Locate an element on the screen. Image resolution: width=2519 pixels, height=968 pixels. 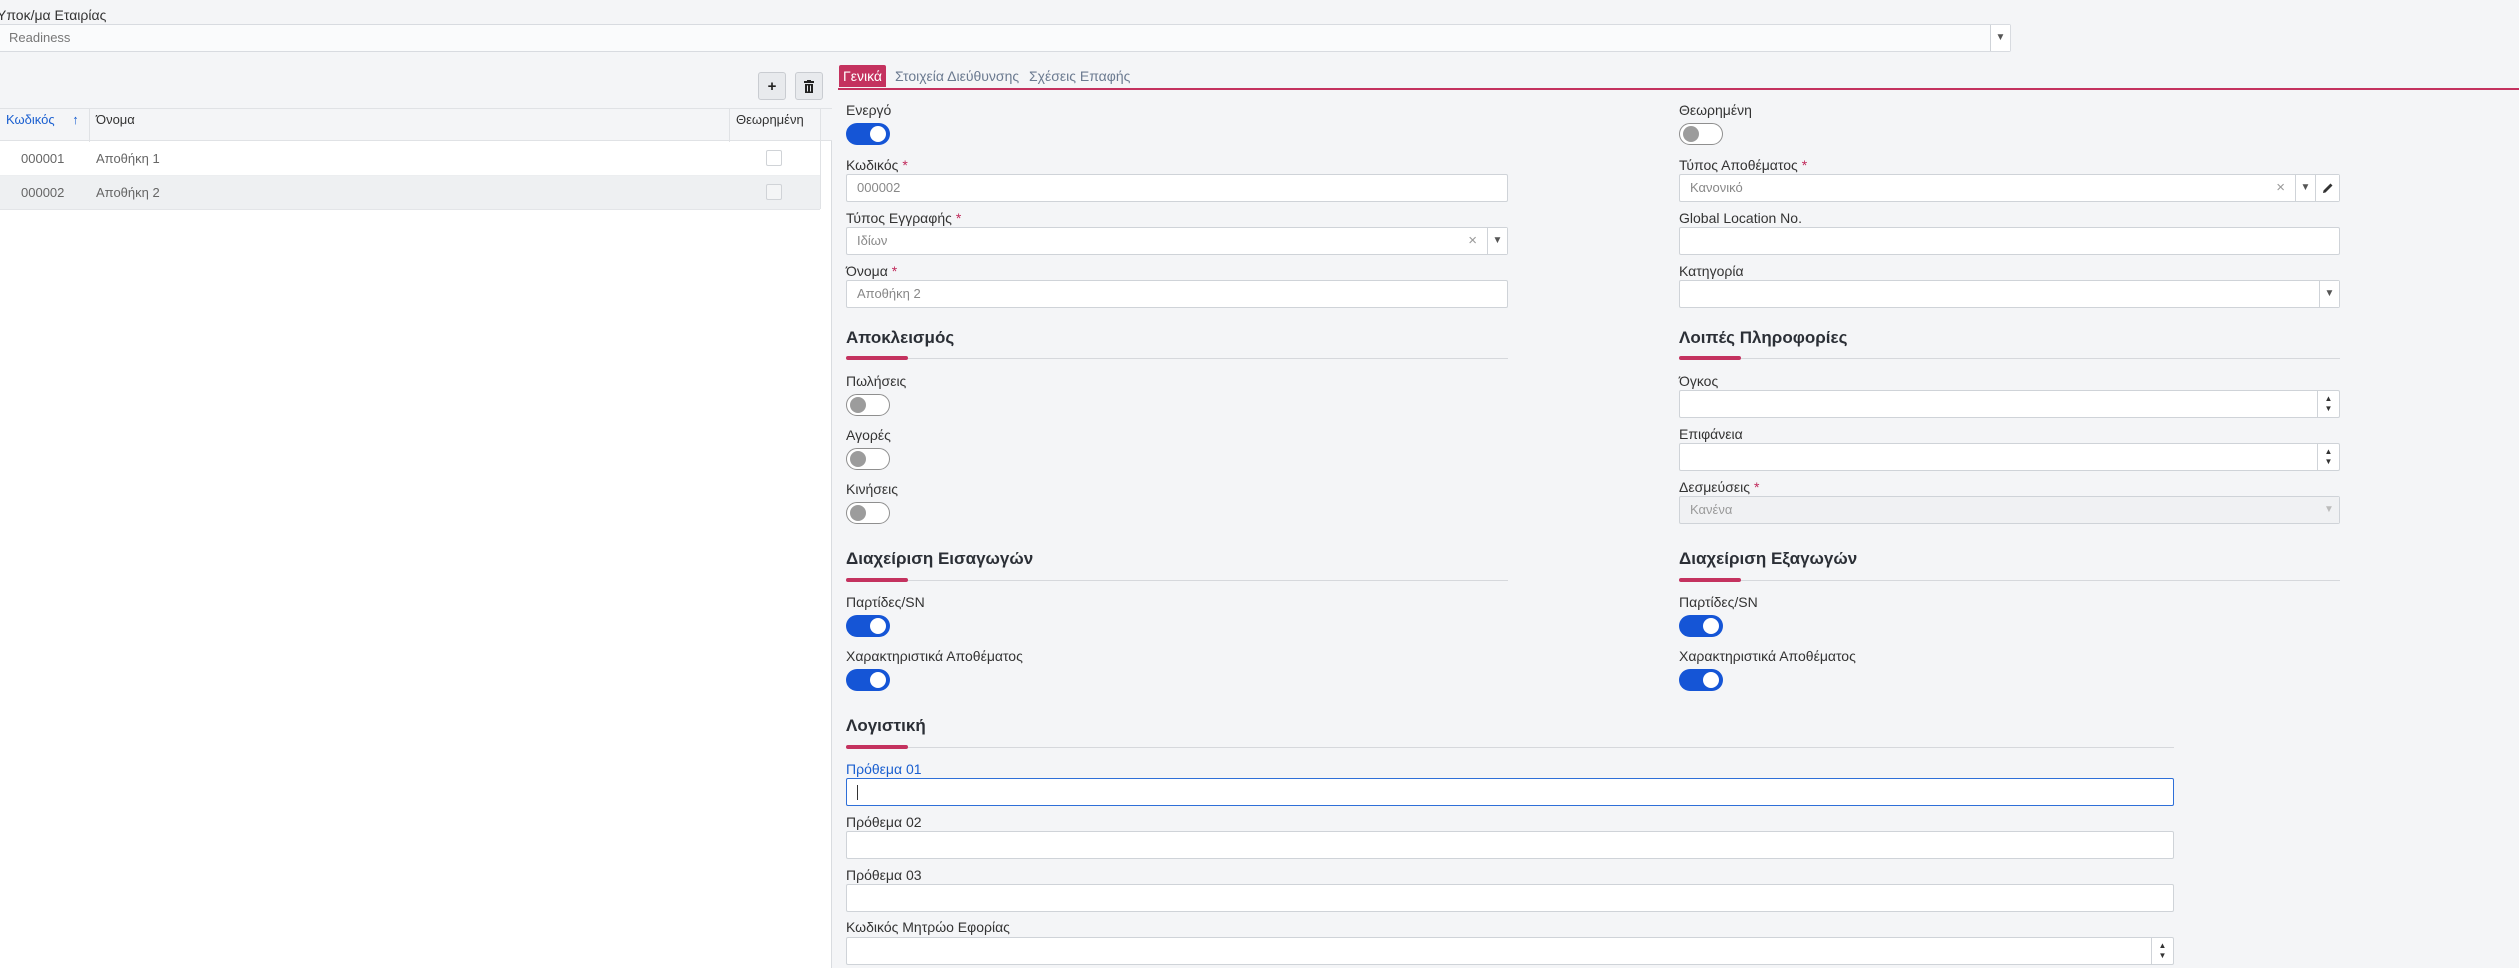
prefix2-label: Πρόθεμα 02 is located at coordinates (884, 822).